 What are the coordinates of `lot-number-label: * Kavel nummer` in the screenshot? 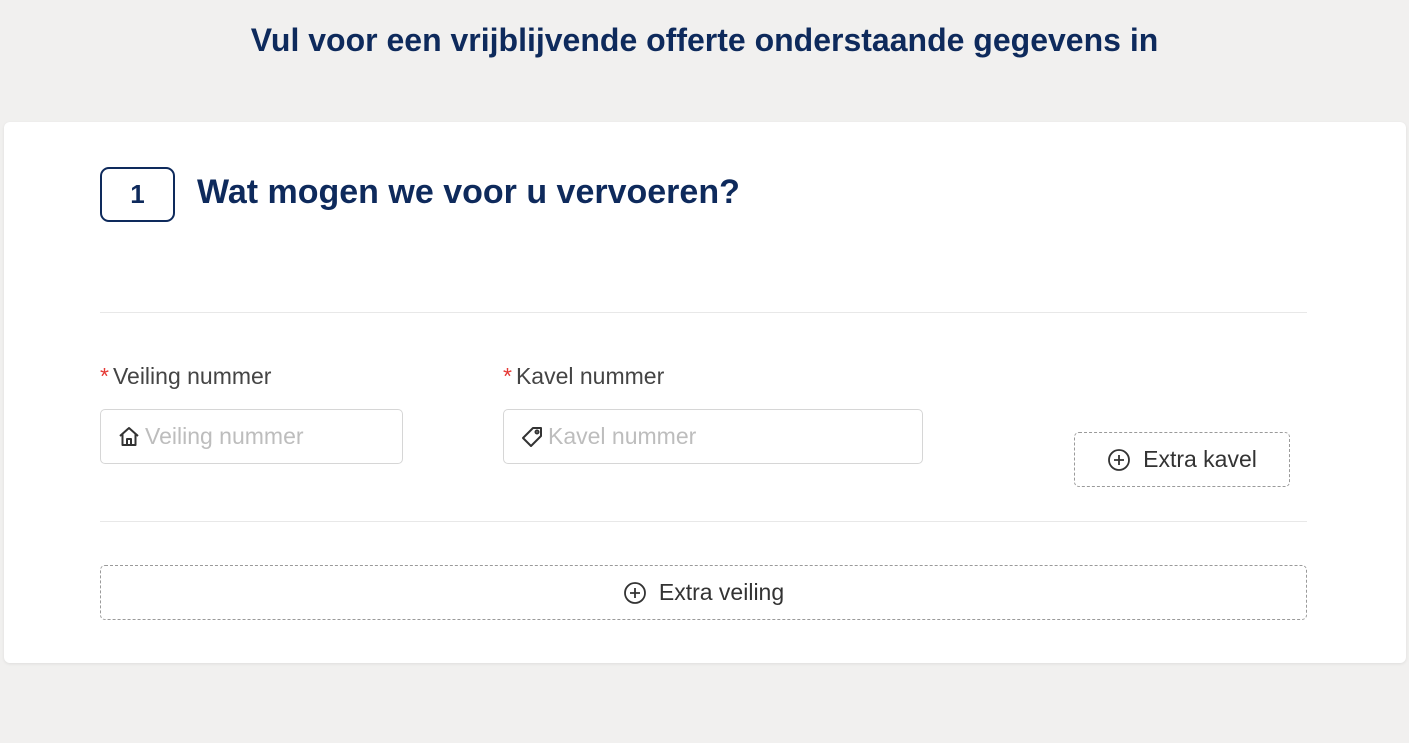 It's located at (583, 376).